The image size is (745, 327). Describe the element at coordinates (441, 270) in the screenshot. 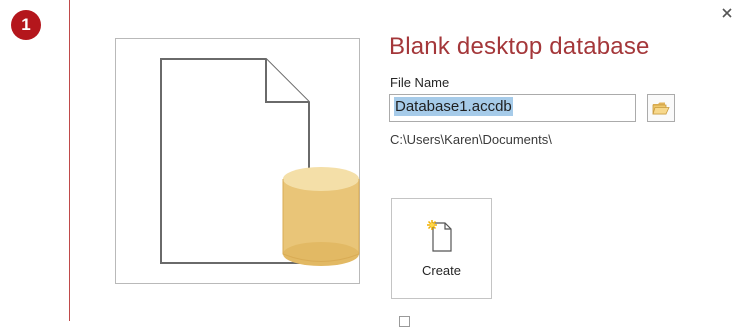

I see `create-label: Create` at that location.